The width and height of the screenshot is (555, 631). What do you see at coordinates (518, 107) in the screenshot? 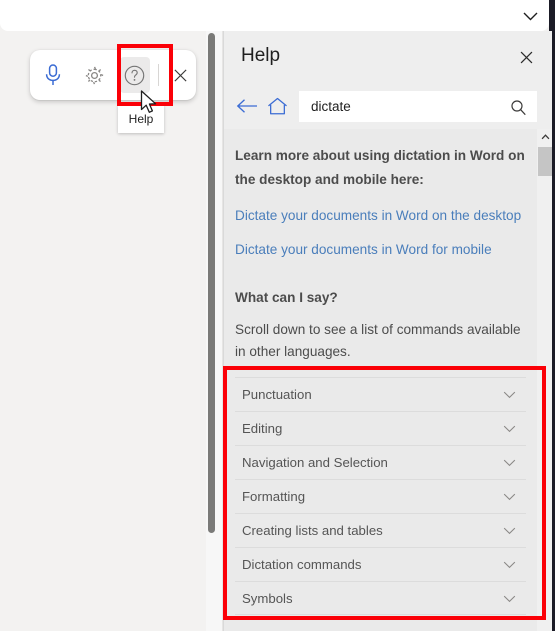
I see `search-icon` at bounding box center [518, 107].